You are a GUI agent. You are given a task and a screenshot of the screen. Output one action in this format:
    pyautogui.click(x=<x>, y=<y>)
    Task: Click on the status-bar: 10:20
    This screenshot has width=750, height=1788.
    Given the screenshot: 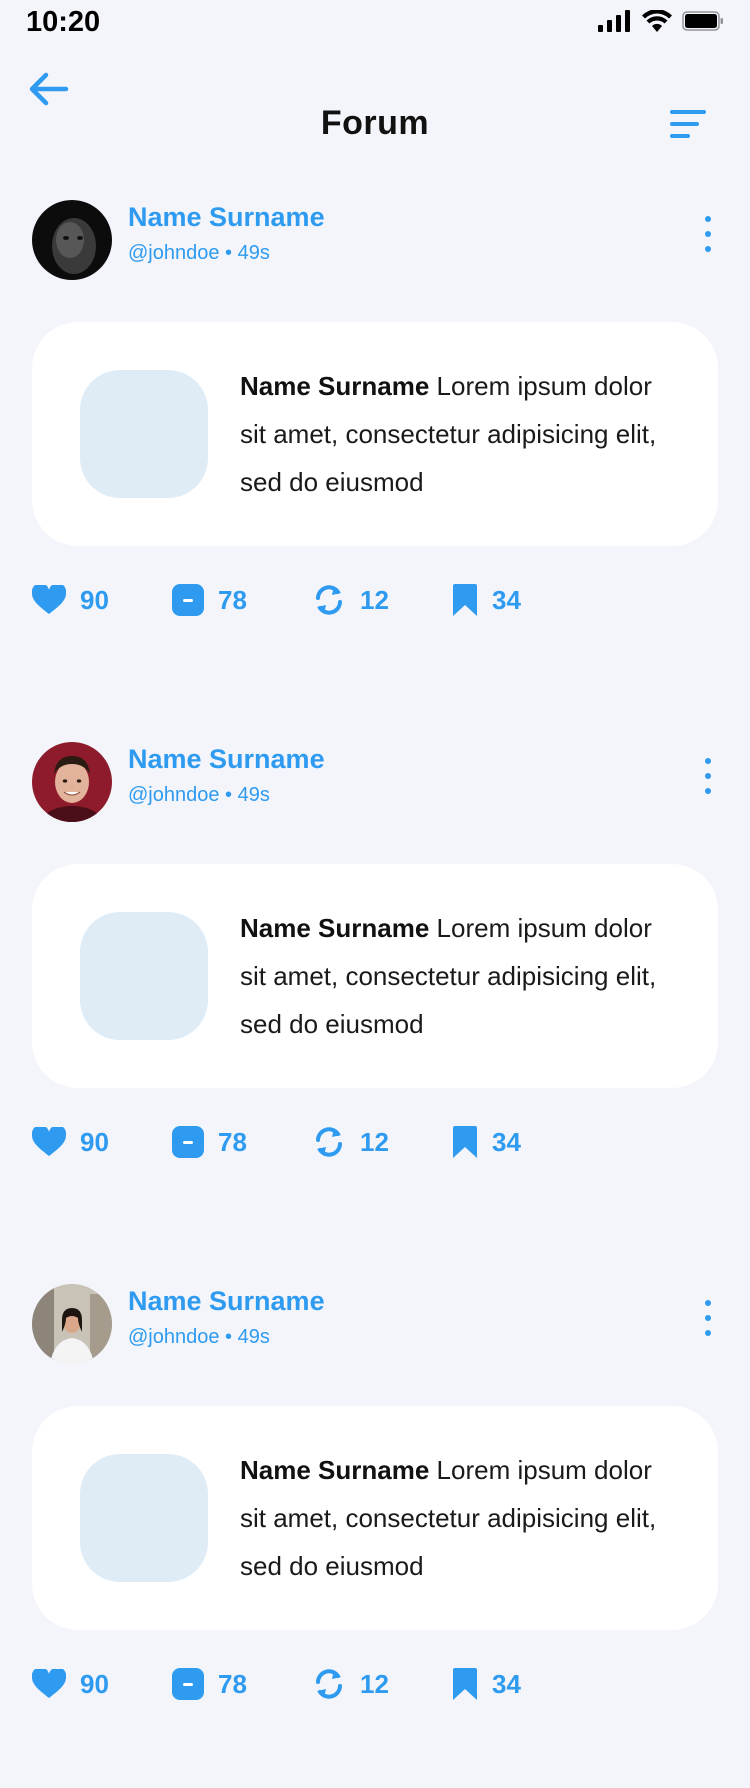 What is the action you would take?
    pyautogui.click(x=375, y=25)
    